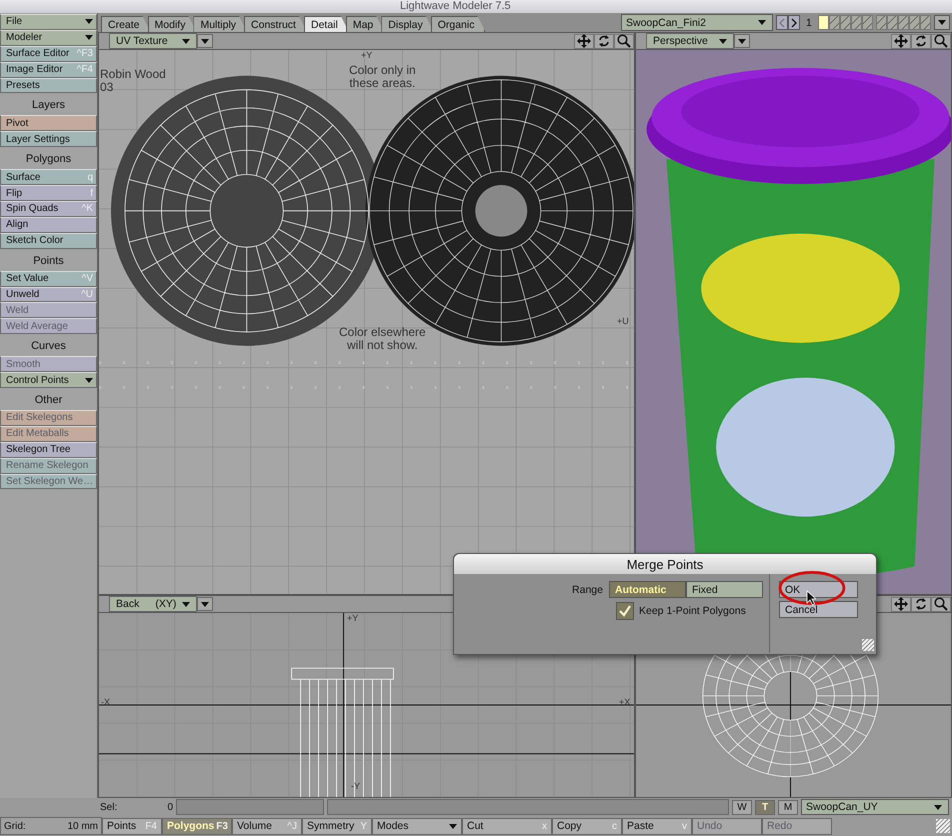 This screenshot has width=952, height=836. I want to click on toolbar-tab: Display, so click(407, 24).